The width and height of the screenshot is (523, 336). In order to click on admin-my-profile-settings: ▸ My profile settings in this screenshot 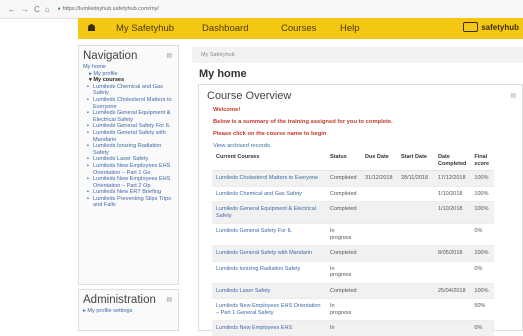, I will do `click(128, 310)`.